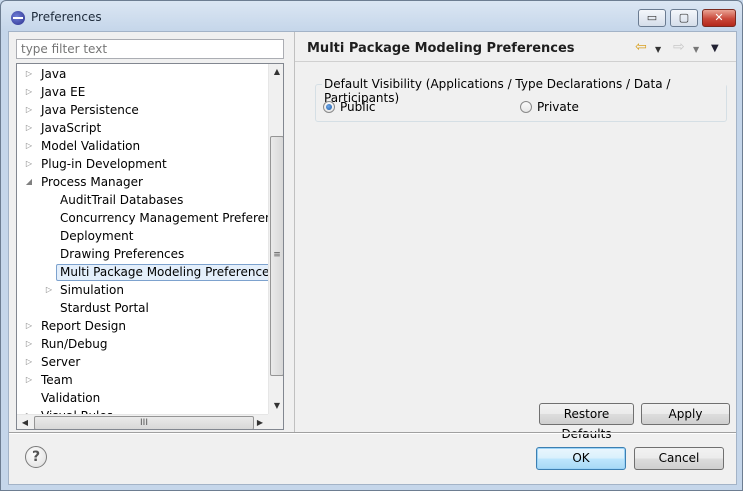 The image size is (743, 491). Describe the element at coordinates (54, 74) in the screenshot. I see `tree-item-label: Java` at that location.